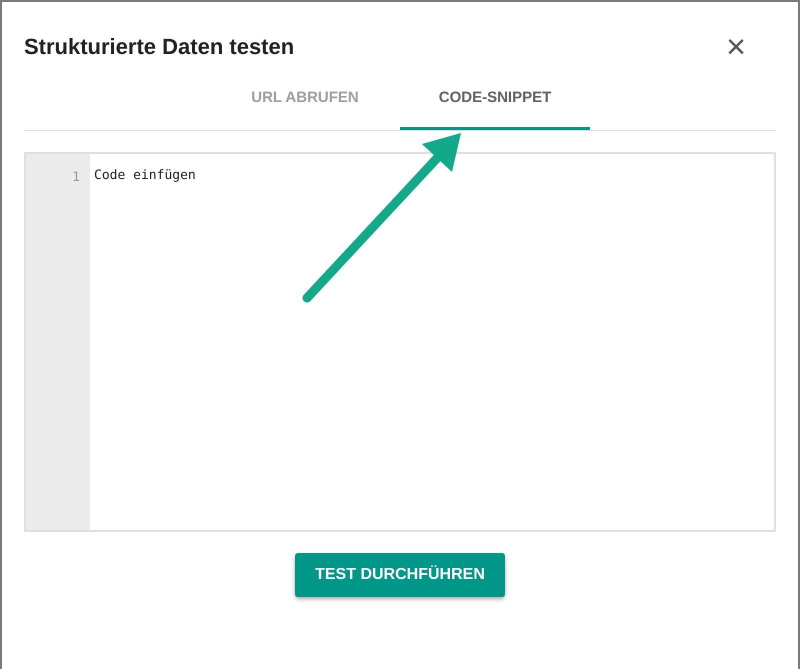 The width and height of the screenshot is (800, 669). What do you see at coordinates (736, 47) in the screenshot?
I see `close-button: ×` at bounding box center [736, 47].